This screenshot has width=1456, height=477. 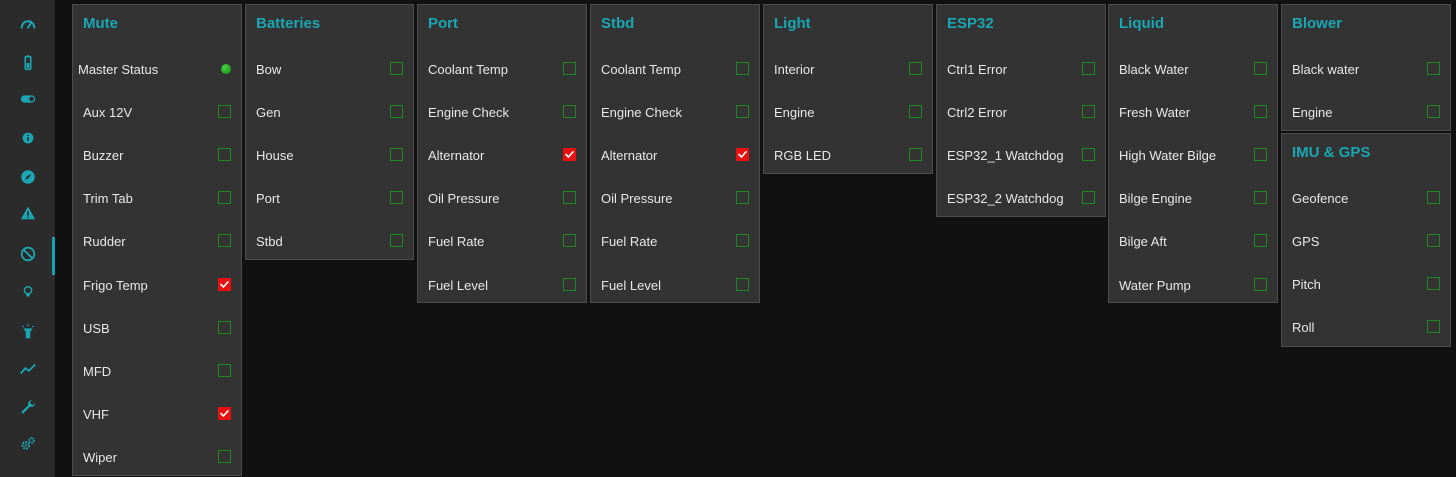 What do you see at coordinates (157, 155) in the screenshot?
I see `alarm-row-buzzer: Buzzer` at bounding box center [157, 155].